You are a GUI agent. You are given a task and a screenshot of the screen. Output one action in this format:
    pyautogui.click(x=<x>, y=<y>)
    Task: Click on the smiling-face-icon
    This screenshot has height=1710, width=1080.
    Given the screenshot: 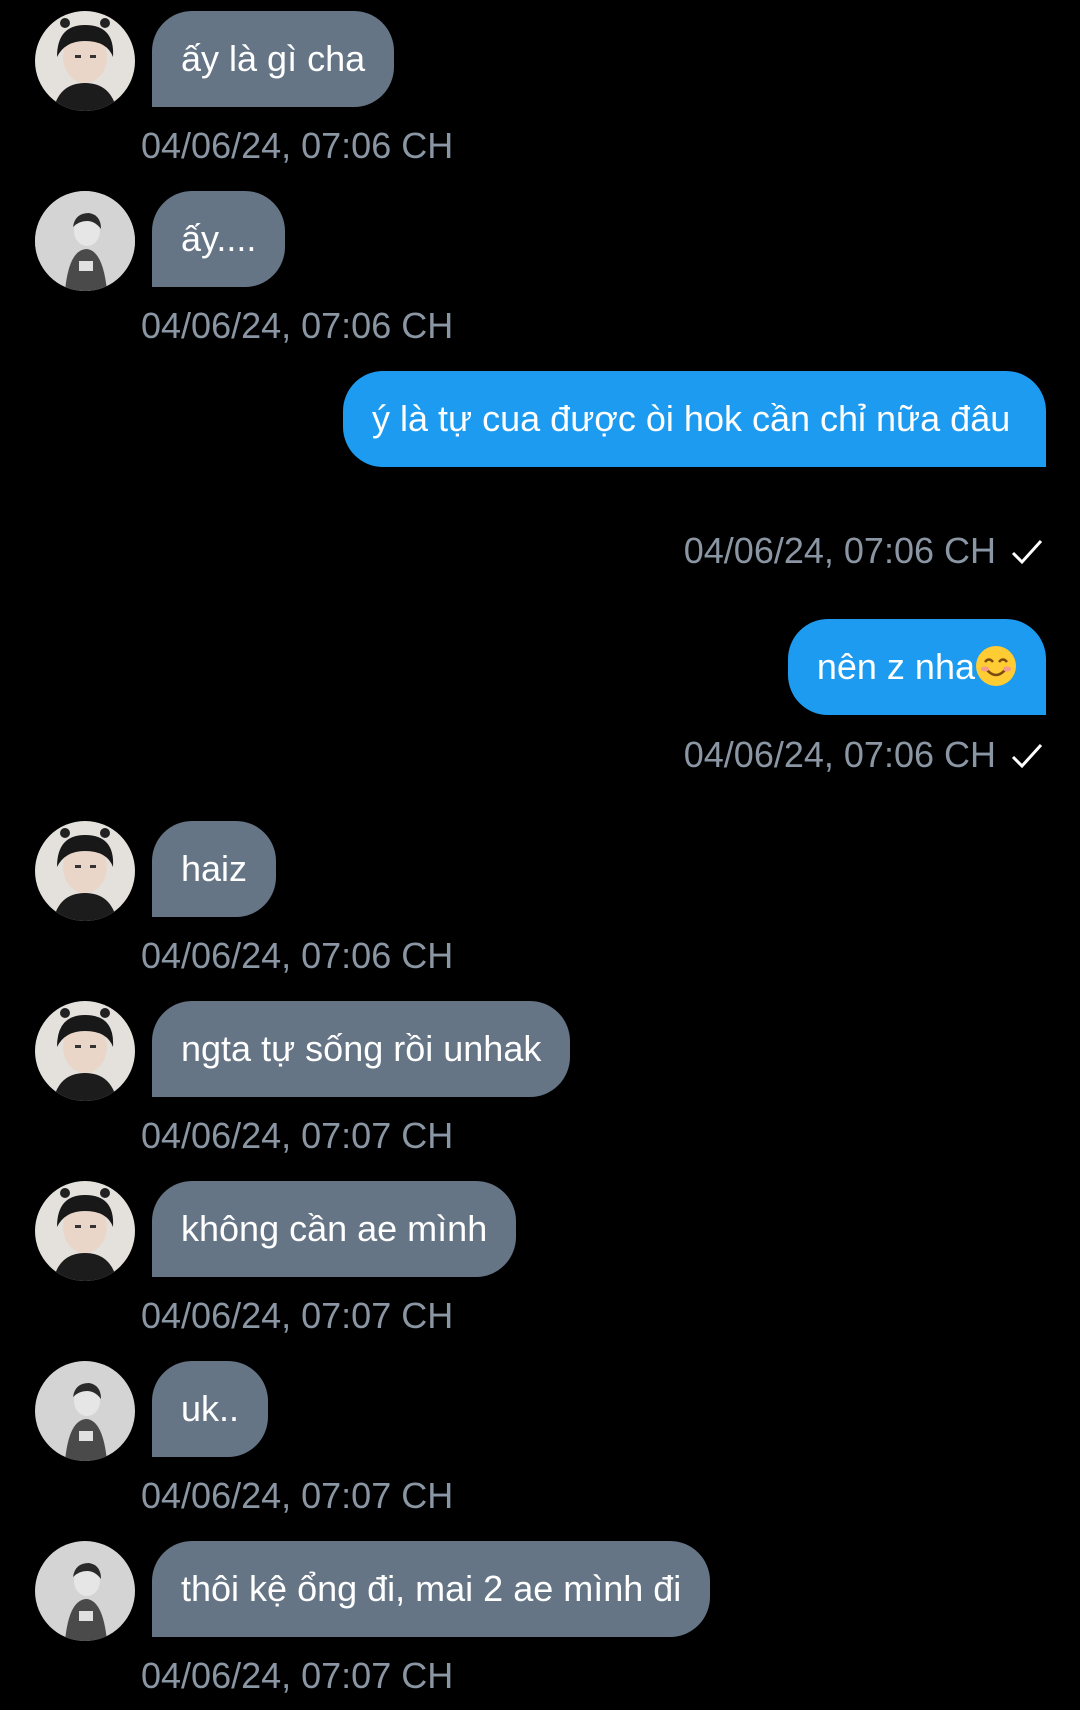 What is the action you would take?
    pyautogui.click(x=996, y=666)
    